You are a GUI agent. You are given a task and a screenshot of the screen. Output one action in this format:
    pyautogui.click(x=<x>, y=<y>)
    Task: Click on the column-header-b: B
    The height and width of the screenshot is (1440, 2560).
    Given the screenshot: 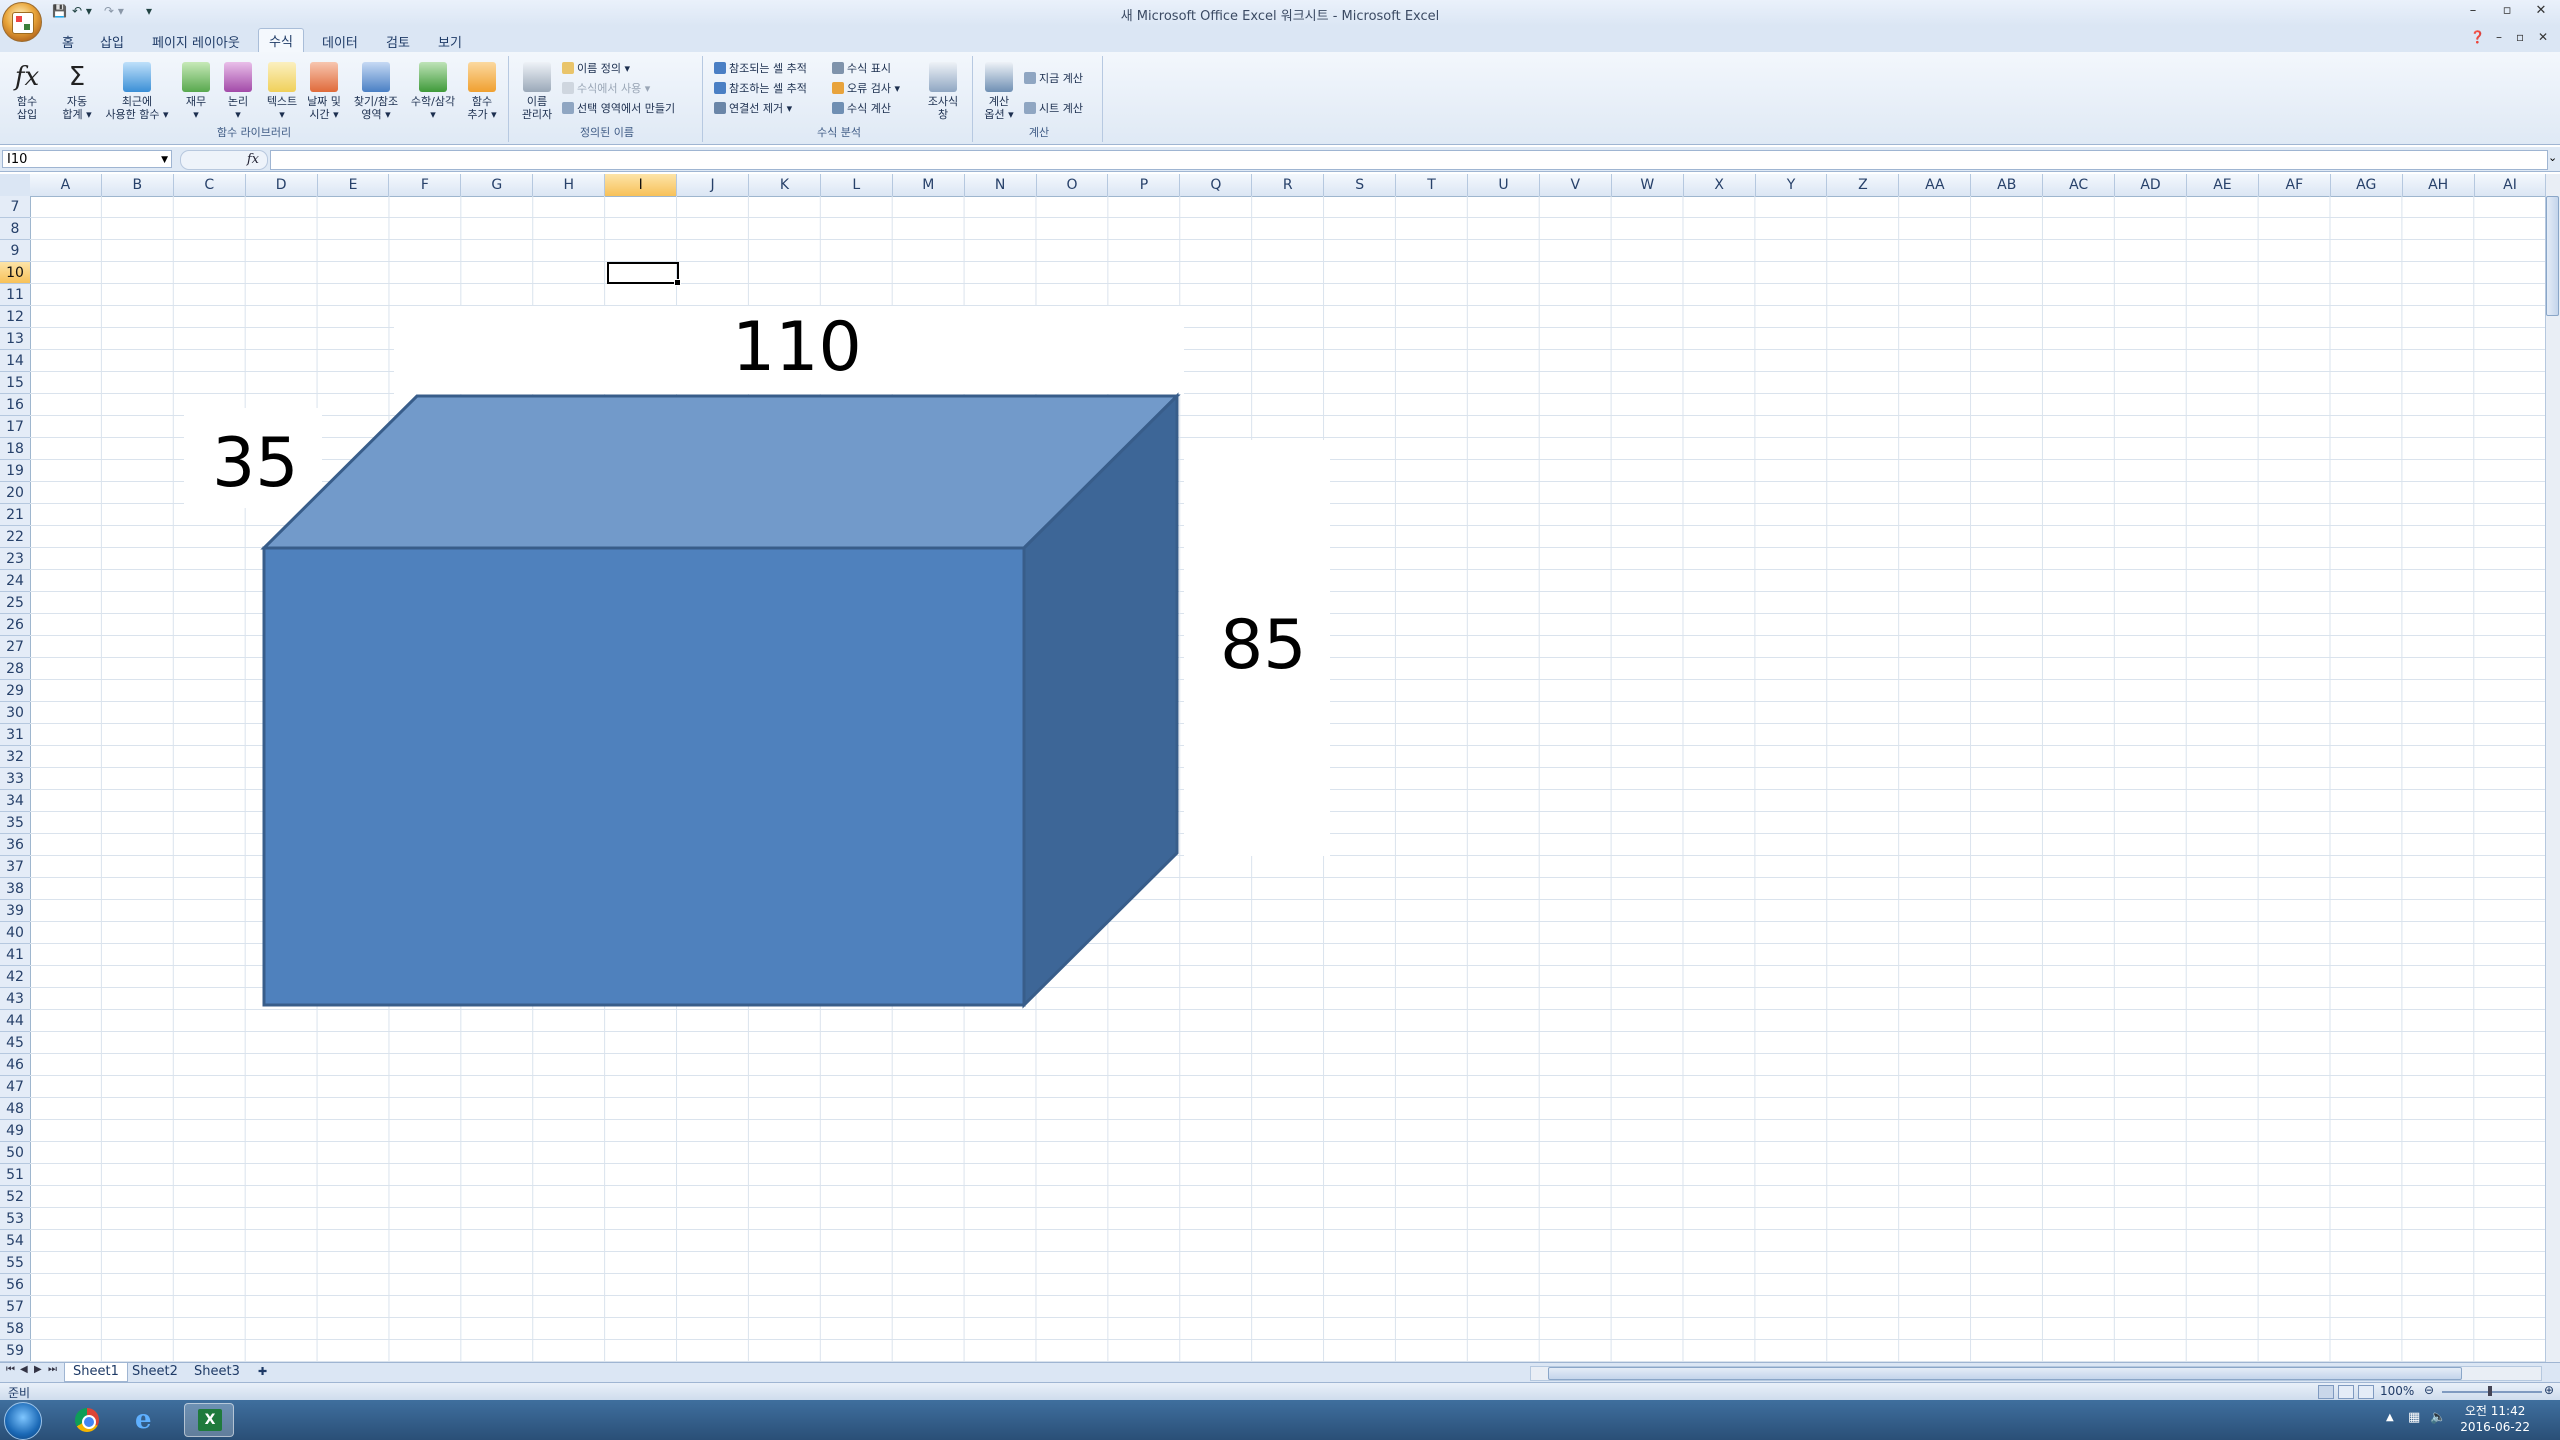 What is the action you would take?
    pyautogui.click(x=138, y=185)
    